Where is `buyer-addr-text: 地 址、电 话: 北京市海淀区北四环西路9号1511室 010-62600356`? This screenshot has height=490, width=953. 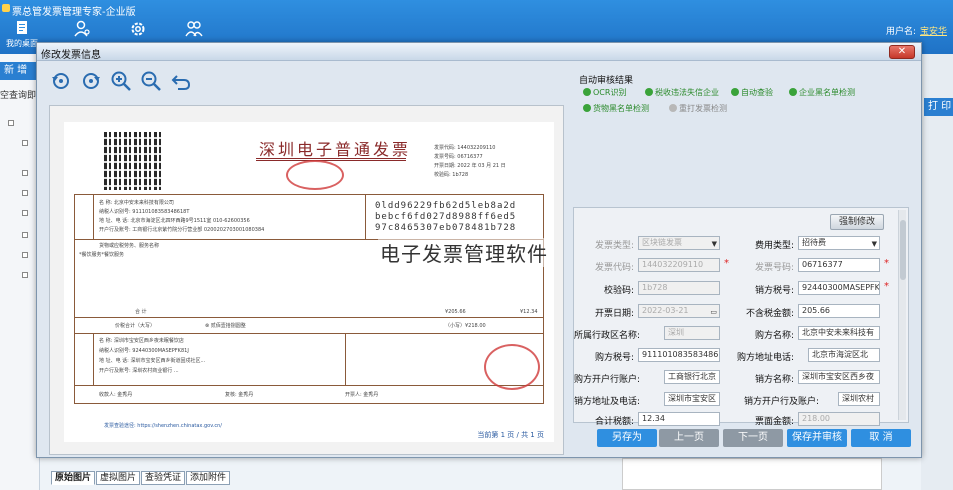
buyer-addr-text: 地 址、电 话: 北京市海淀区北四环西路9号1511室 010-62600356 is located at coordinates (174, 221).